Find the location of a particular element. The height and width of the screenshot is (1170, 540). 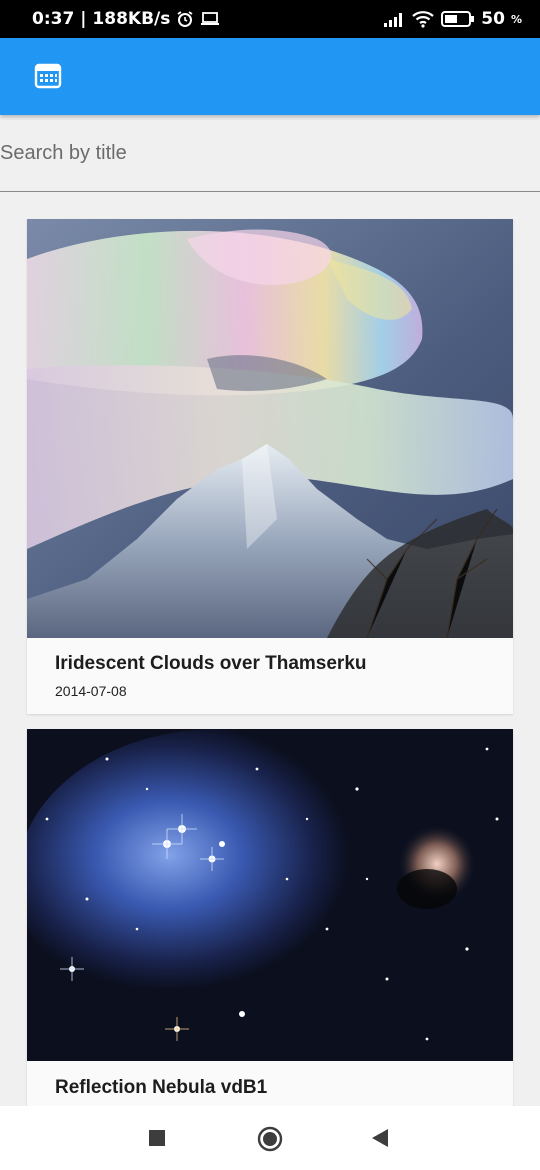

search-input is located at coordinates (270, 153).